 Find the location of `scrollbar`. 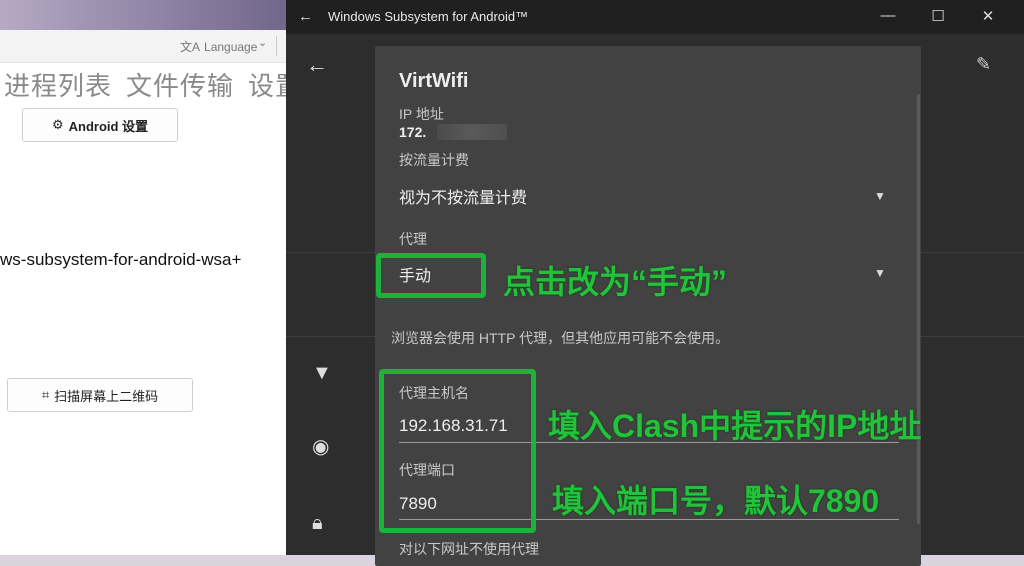

scrollbar is located at coordinates (918, 309).